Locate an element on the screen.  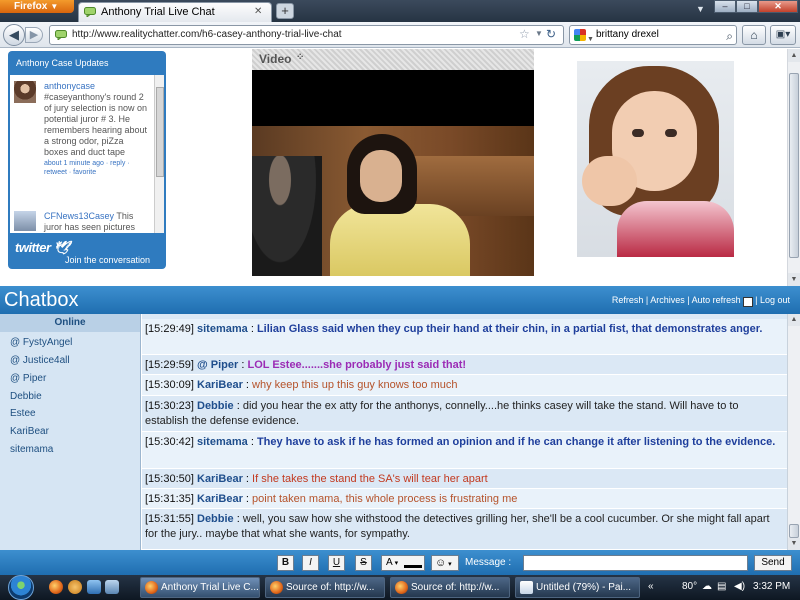
smiley-button: ☺ ▾ is located at coordinates (445, 563).